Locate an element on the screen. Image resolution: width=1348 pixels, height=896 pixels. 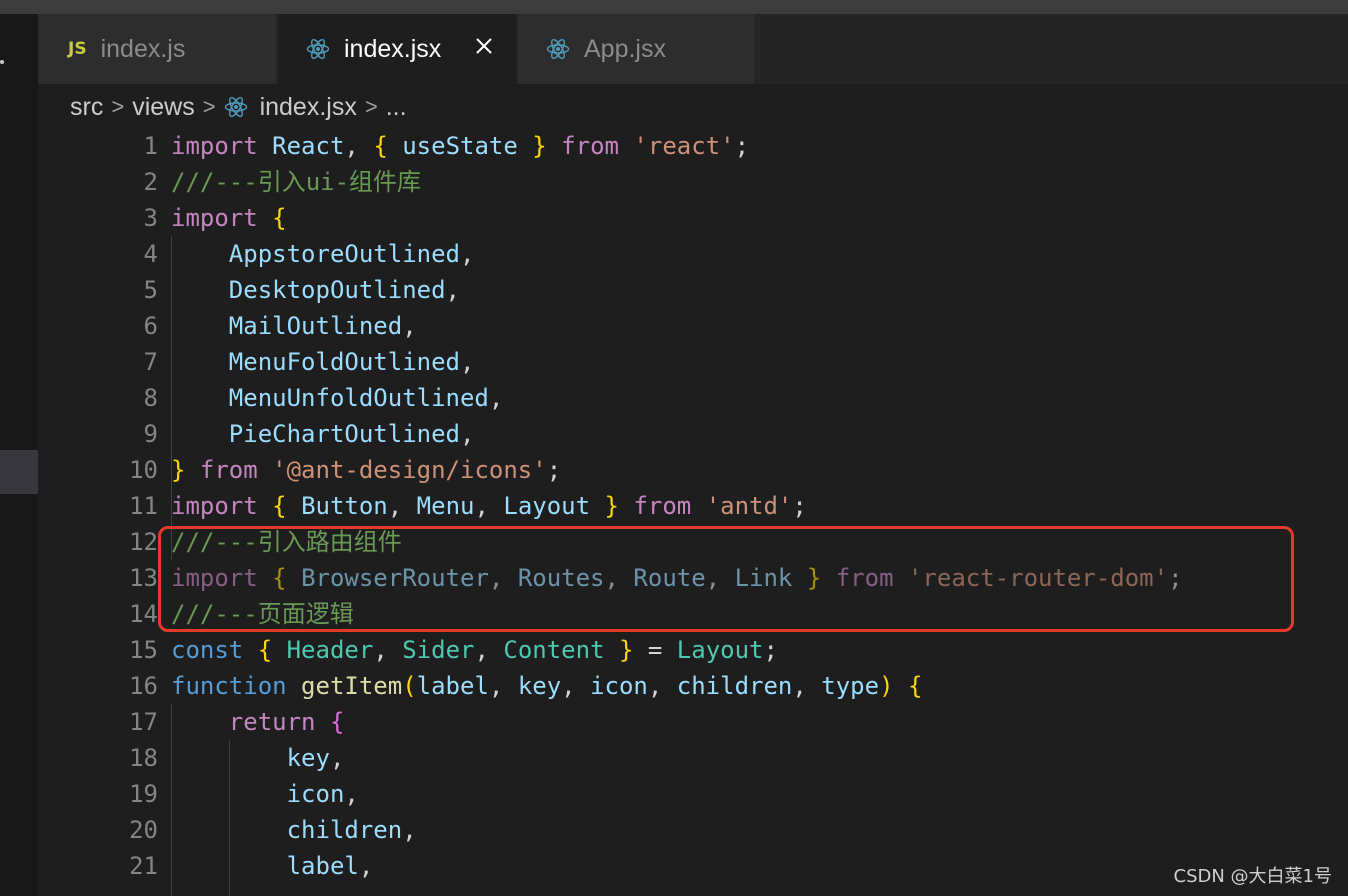
react-icon is located at coordinates (318, 49).